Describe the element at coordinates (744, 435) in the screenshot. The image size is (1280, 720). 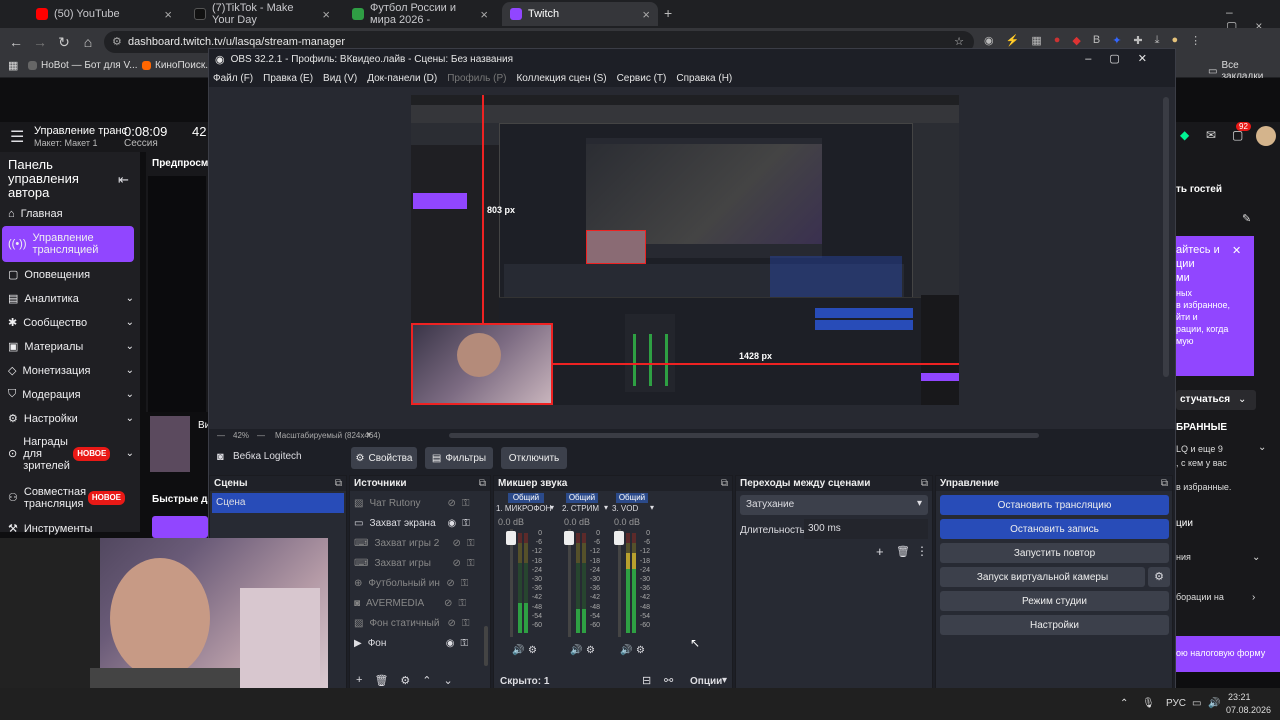
I see `horizontal-scrollbar` at that location.